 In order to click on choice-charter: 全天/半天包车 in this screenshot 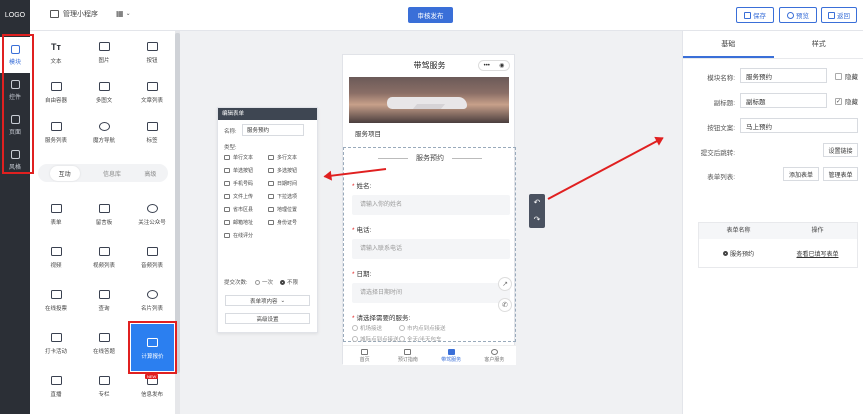, I will do `click(420, 339)`.